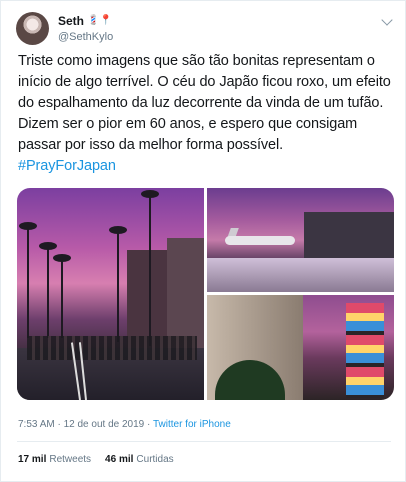 This screenshot has height=482, width=406. I want to click on retweets-count: 17 mil, so click(32, 459).